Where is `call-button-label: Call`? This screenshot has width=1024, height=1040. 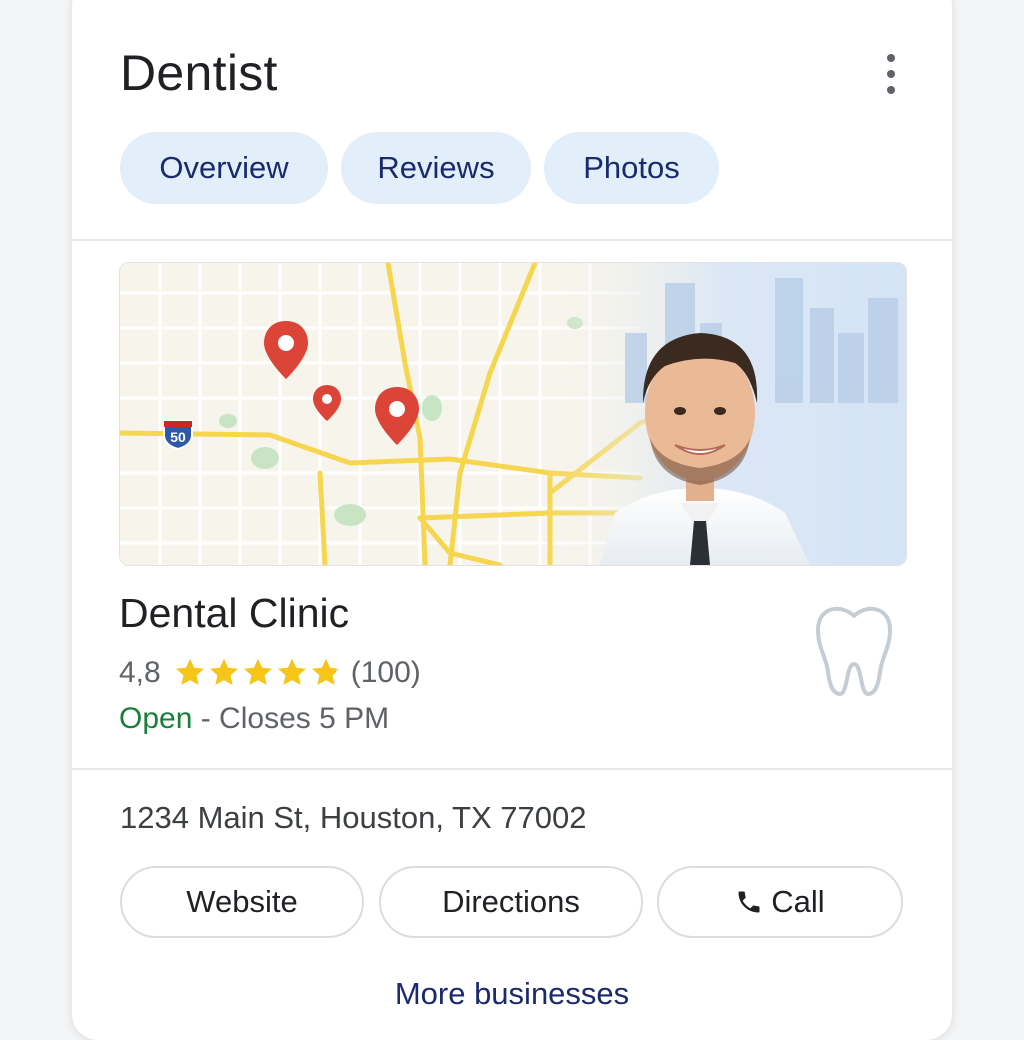
call-button-label: Call is located at coordinates (798, 901).